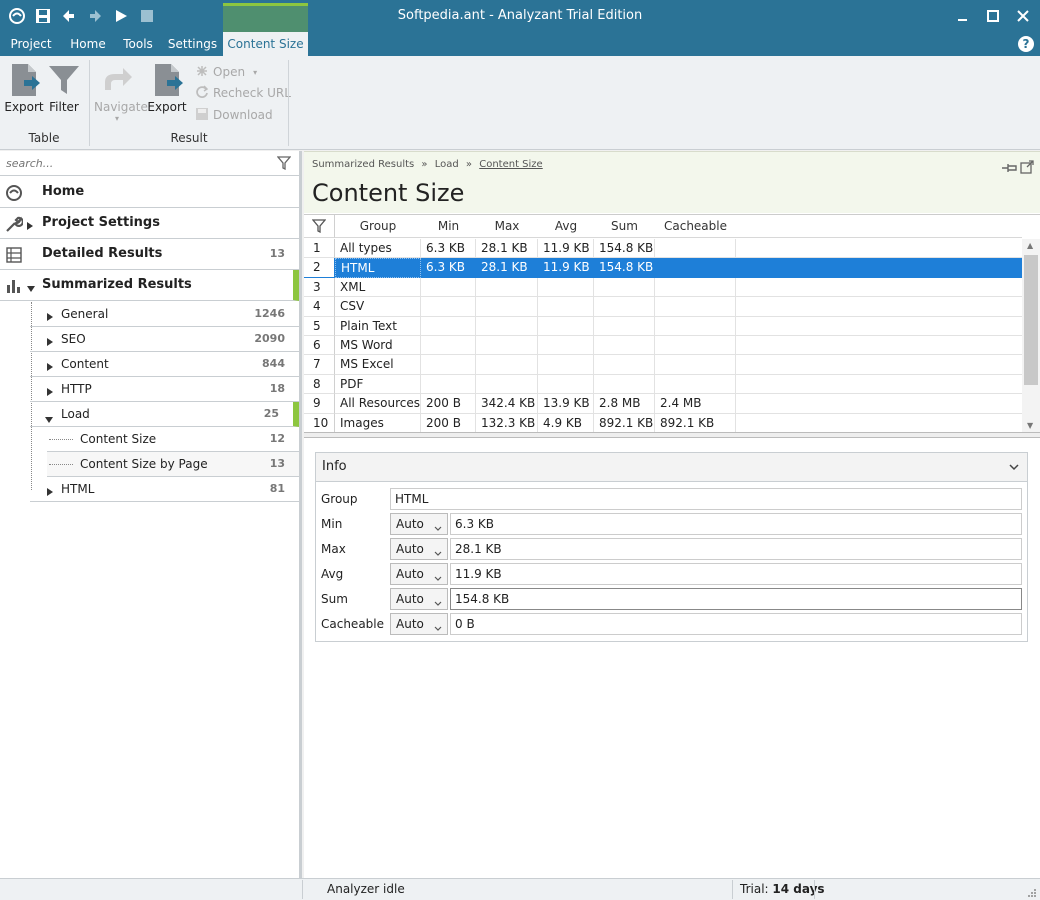 This screenshot has width=1040, height=900. Describe the element at coordinates (378, 249) in the screenshot. I see `table-cell: All types` at that location.